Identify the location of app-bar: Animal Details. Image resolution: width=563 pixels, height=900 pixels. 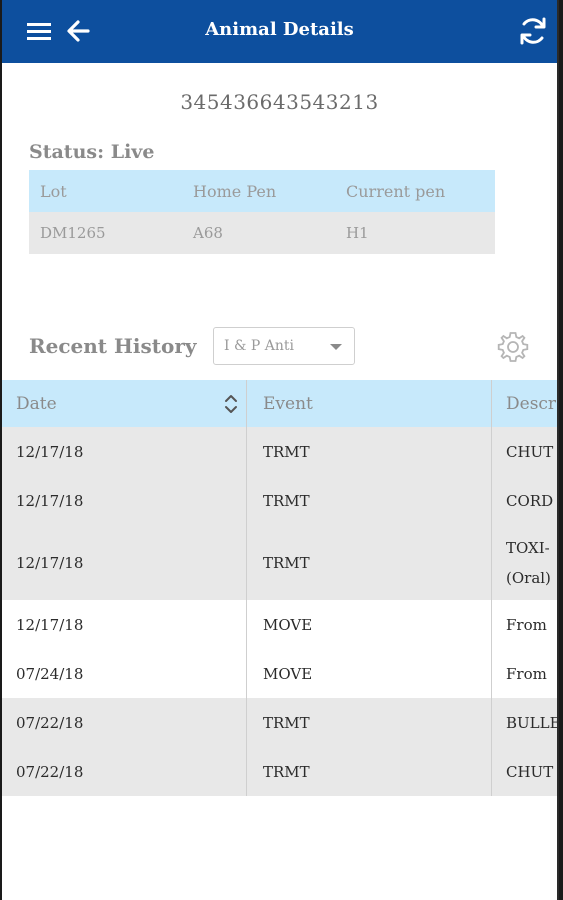
(279, 31).